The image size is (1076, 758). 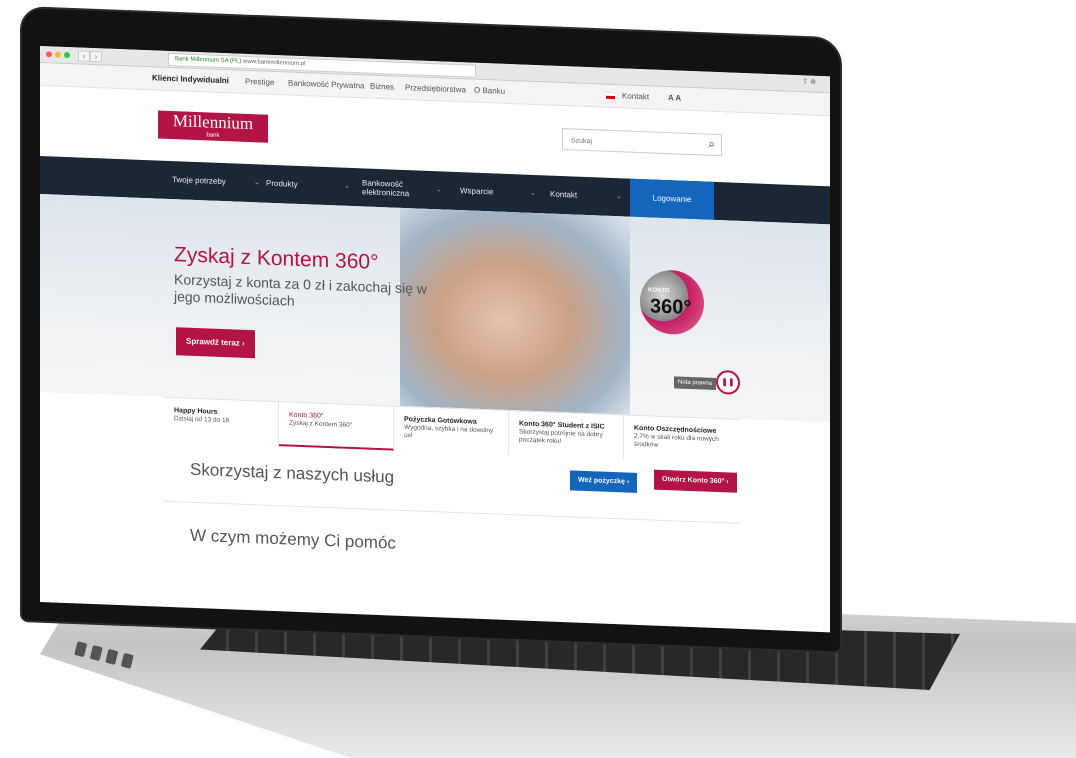 What do you see at coordinates (215, 343) in the screenshot?
I see `check-now-button: Sprawdź teraz ›` at bounding box center [215, 343].